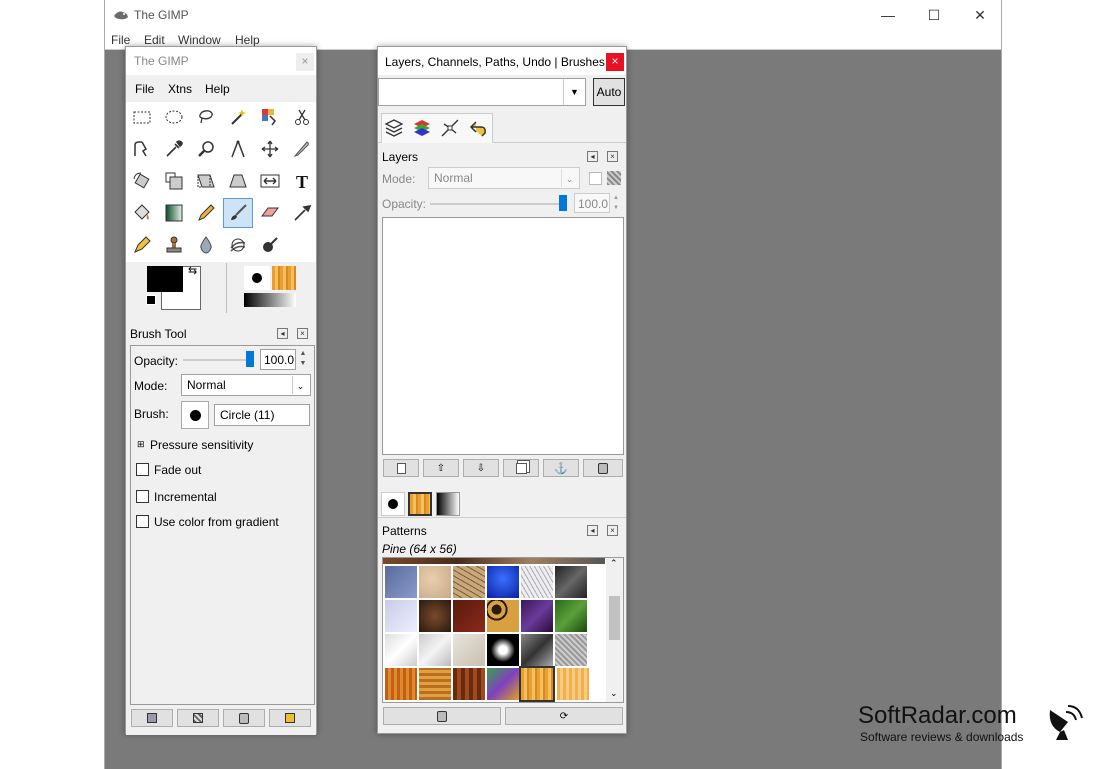 This screenshot has width=1107, height=769. What do you see at coordinates (238, 245) in the screenshot?
I see `smudge-tool` at bounding box center [238, 245].